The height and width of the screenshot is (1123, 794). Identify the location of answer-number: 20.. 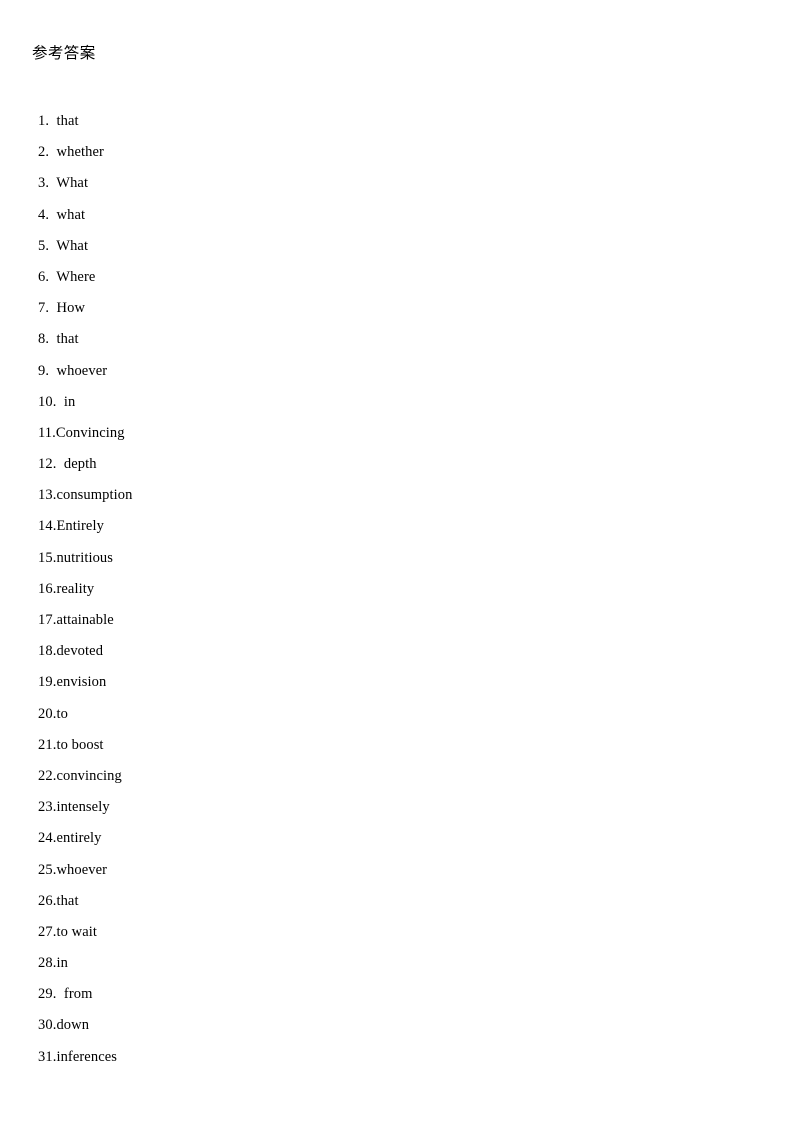
(47, 713).